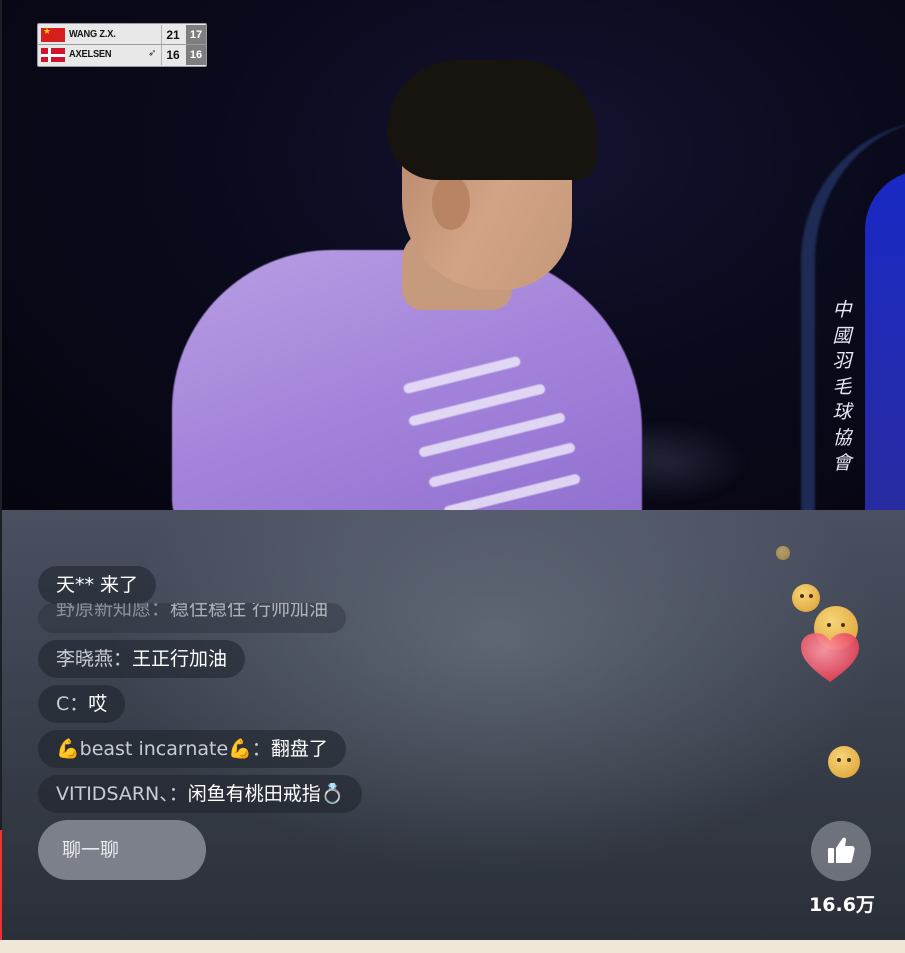 The width and height of the screenshot is (905, 953). Describe the element at coordinates (266, 794) in the screenshot. I see `chat-text: 闲鱼有桃田戒指💍` at that location.